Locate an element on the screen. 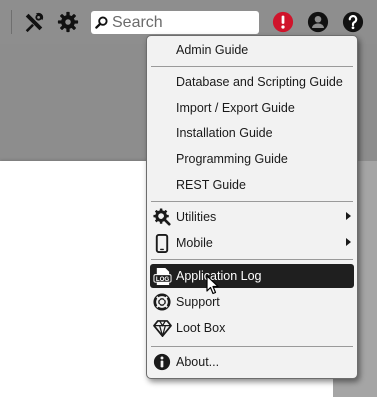 Image resolution: width=377 pixels, height=397 pixels. toolbar-divider is located at coordinates (11, 22).